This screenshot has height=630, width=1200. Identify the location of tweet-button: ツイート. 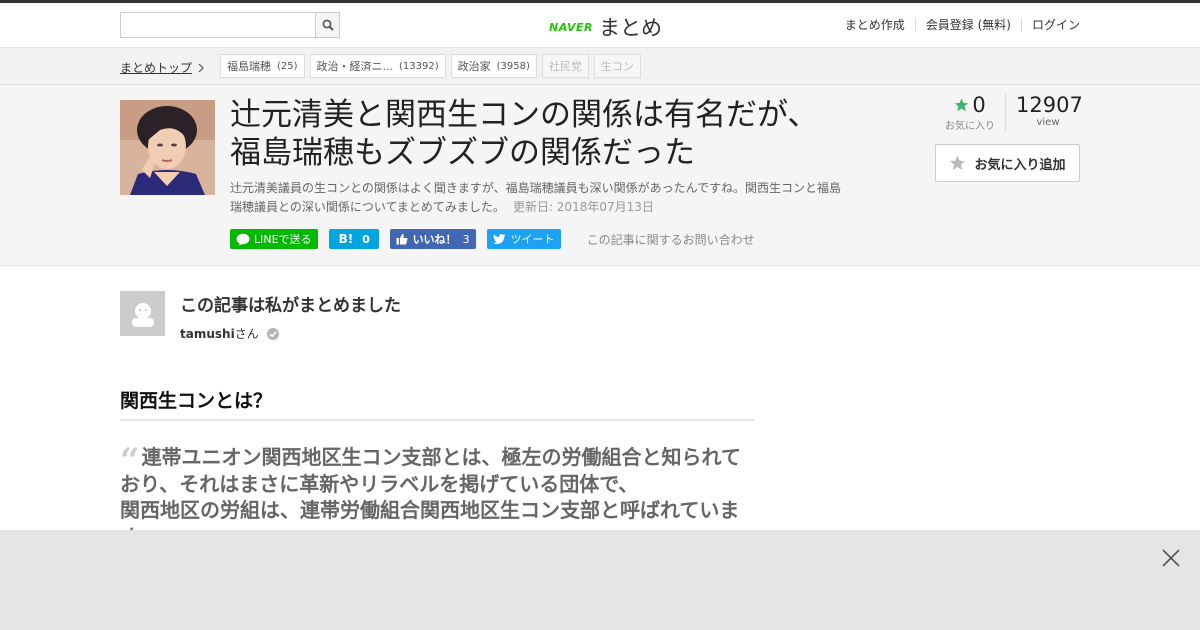
(523, 239).